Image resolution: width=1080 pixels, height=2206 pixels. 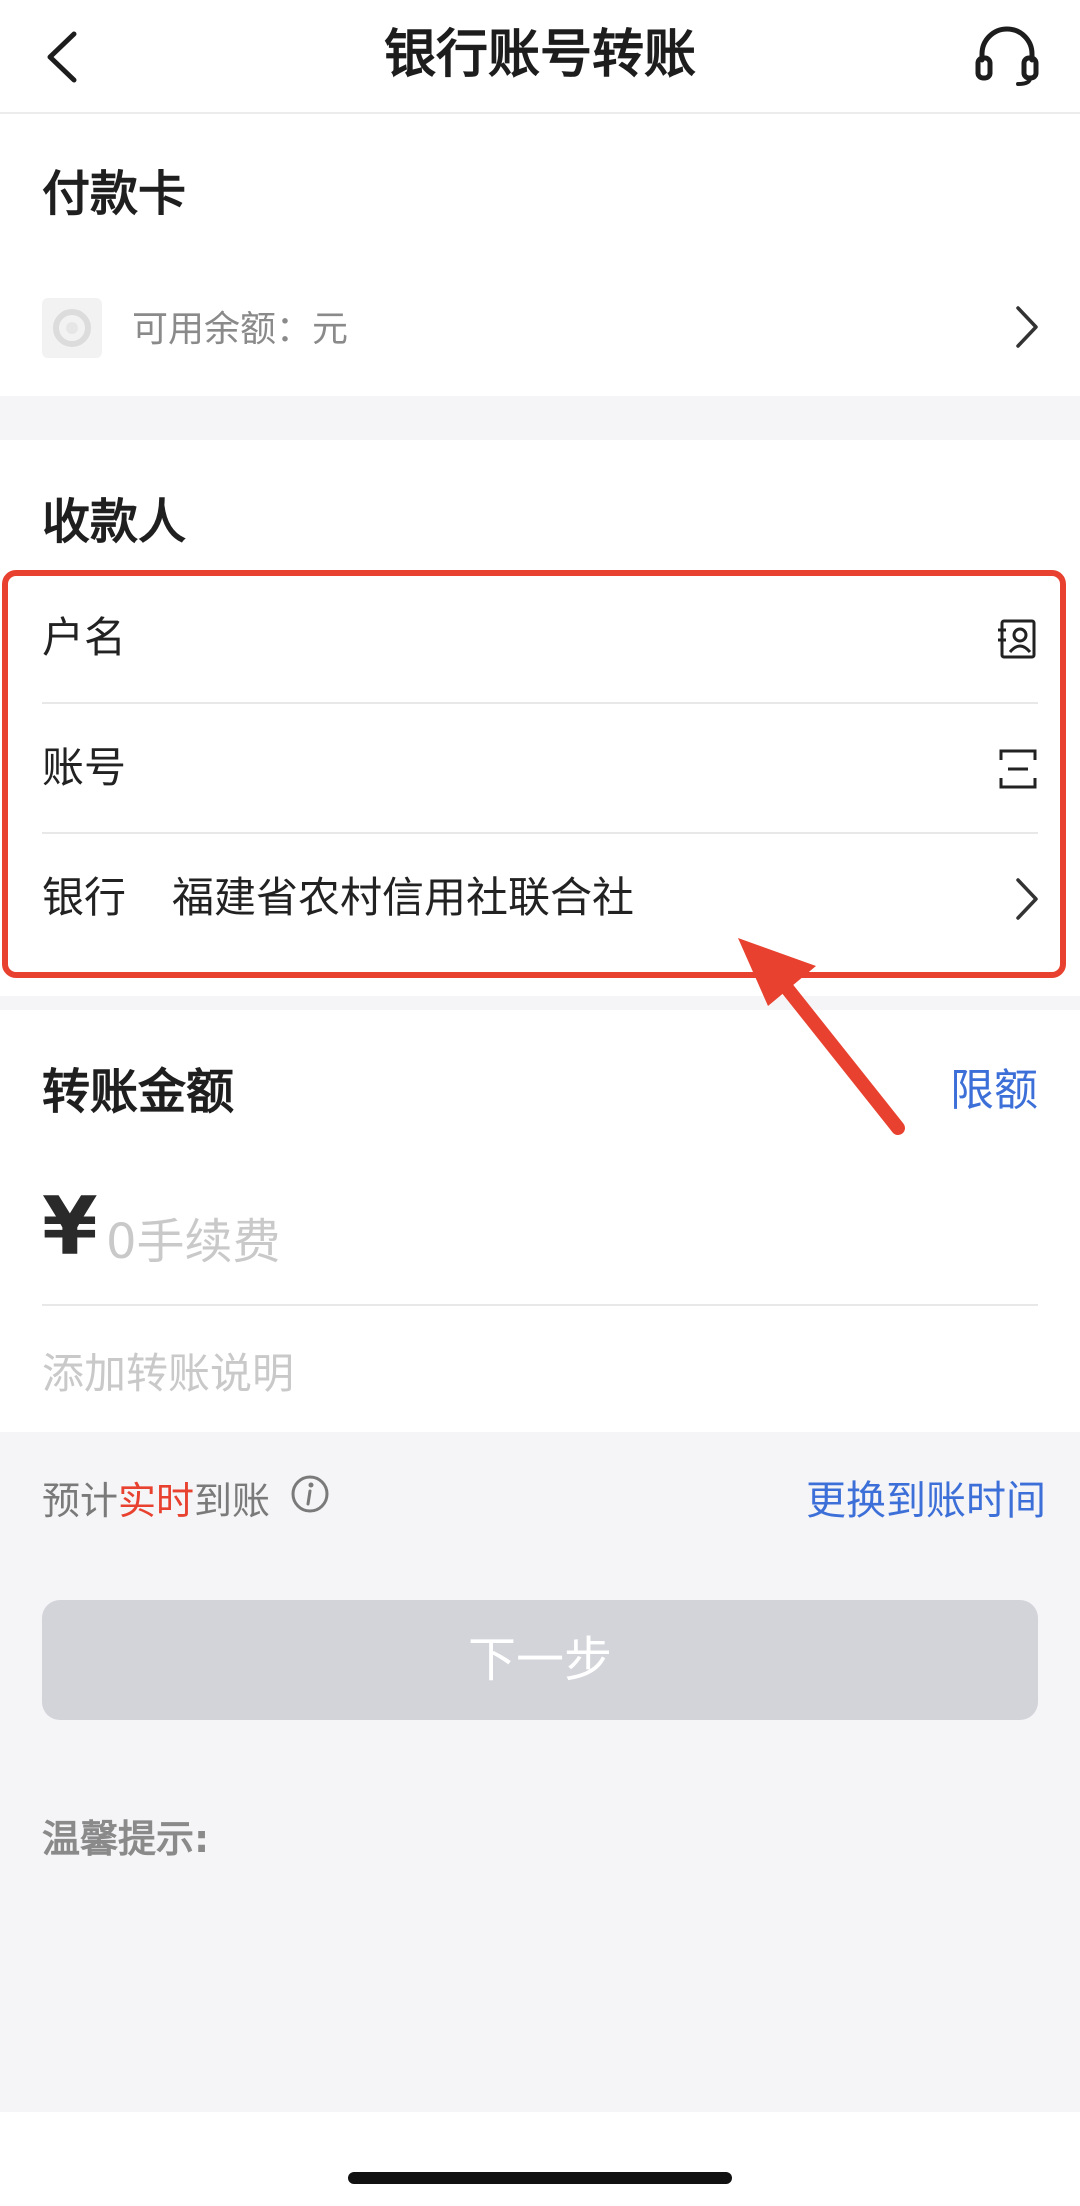 I want to click on arrival-estimate: 预计实时到账, so click(x=156, y=1497).